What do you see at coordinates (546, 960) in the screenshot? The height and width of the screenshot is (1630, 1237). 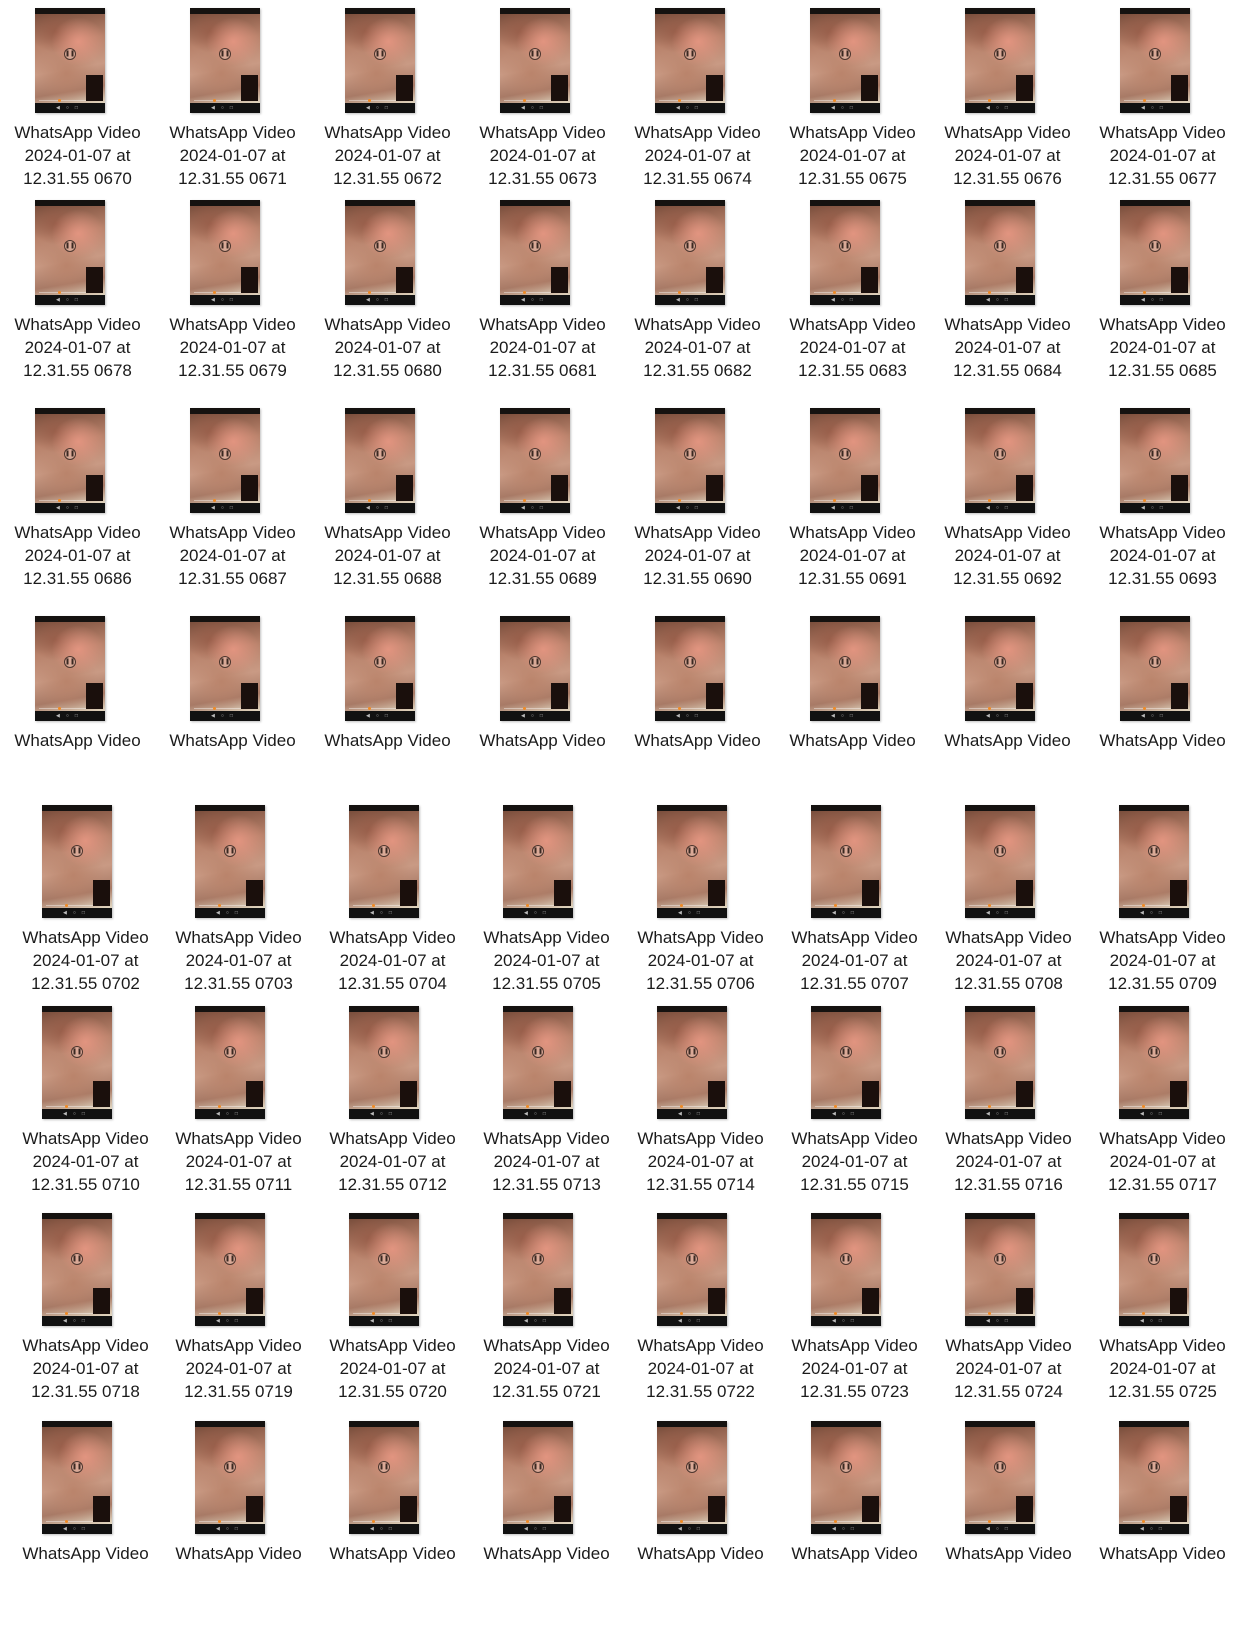 I see `file-name-label: WhatsApp Video 2024-01-07 at 12.31.55 0705` at bounding box center [546, 960].